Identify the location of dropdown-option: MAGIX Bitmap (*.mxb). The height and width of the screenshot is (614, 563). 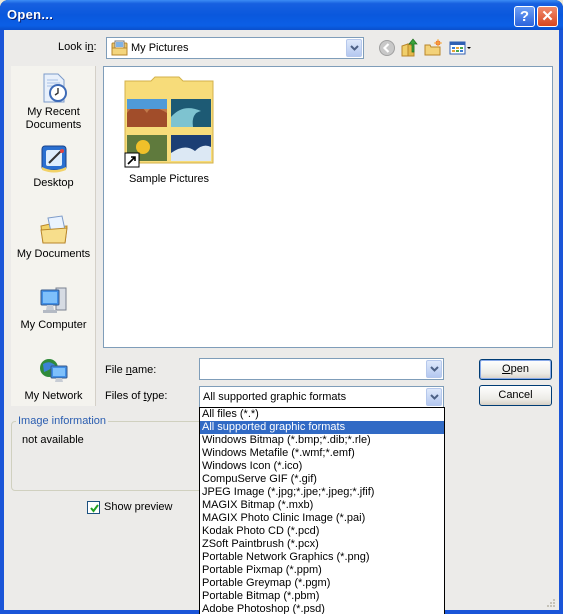
(322, 505).